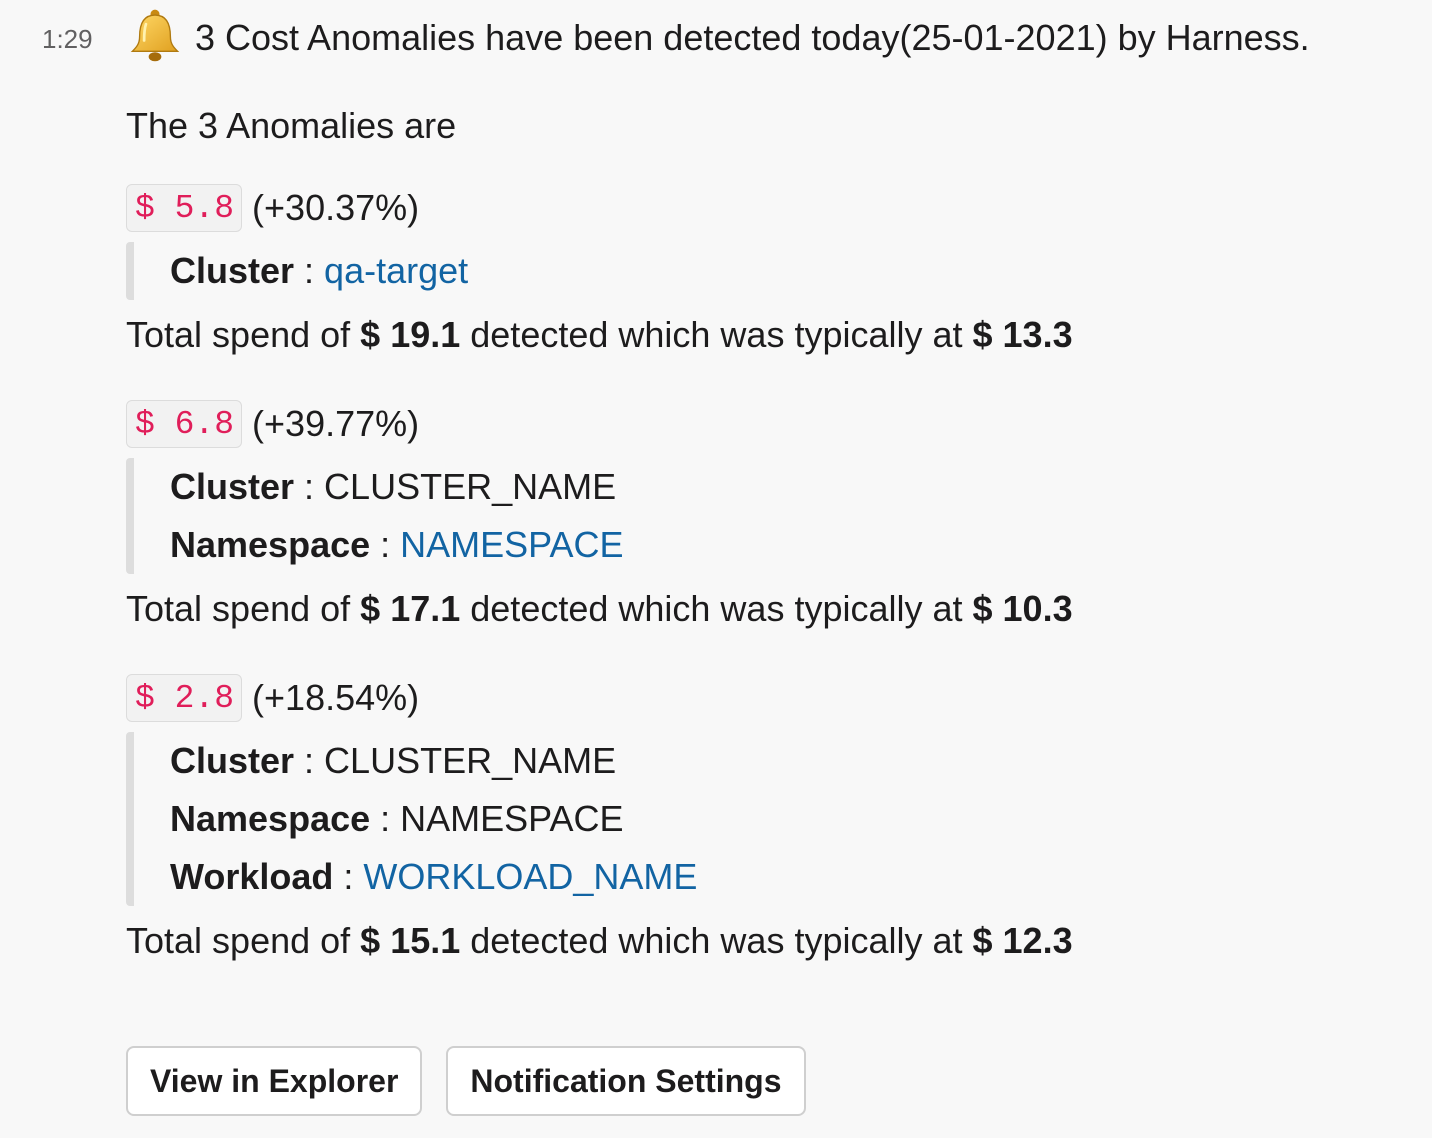 Image resolution: width=1432 pixels, height=1138 pixels. What do you see at coordinates (410, 940) in the screenshot?
I see `total-amount: $ 15.1` at bounding box center [410, 940].